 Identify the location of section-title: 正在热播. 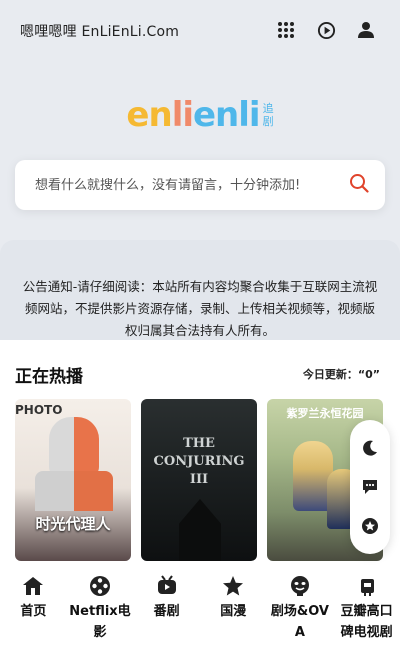
(49, 376).